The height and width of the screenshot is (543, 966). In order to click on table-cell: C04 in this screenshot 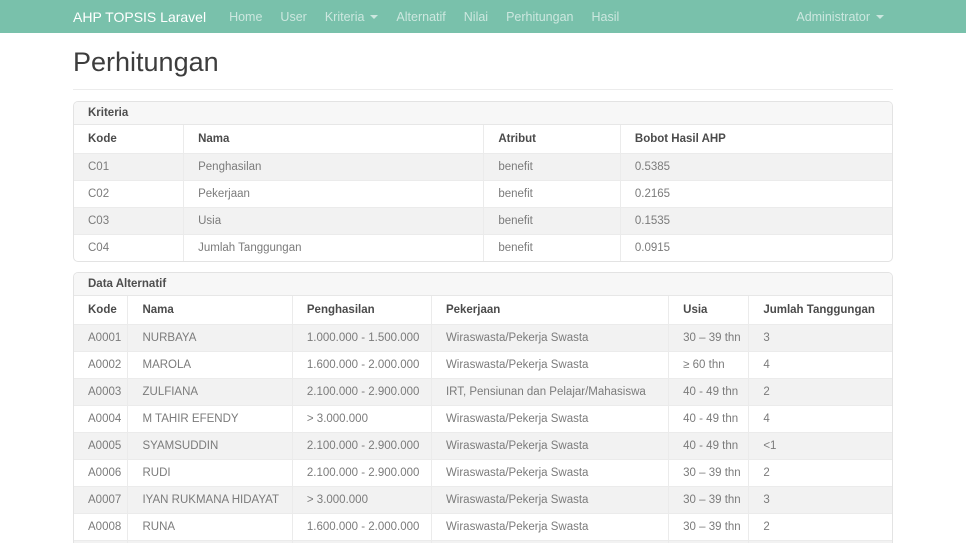, I will do `click(129, 247)`.